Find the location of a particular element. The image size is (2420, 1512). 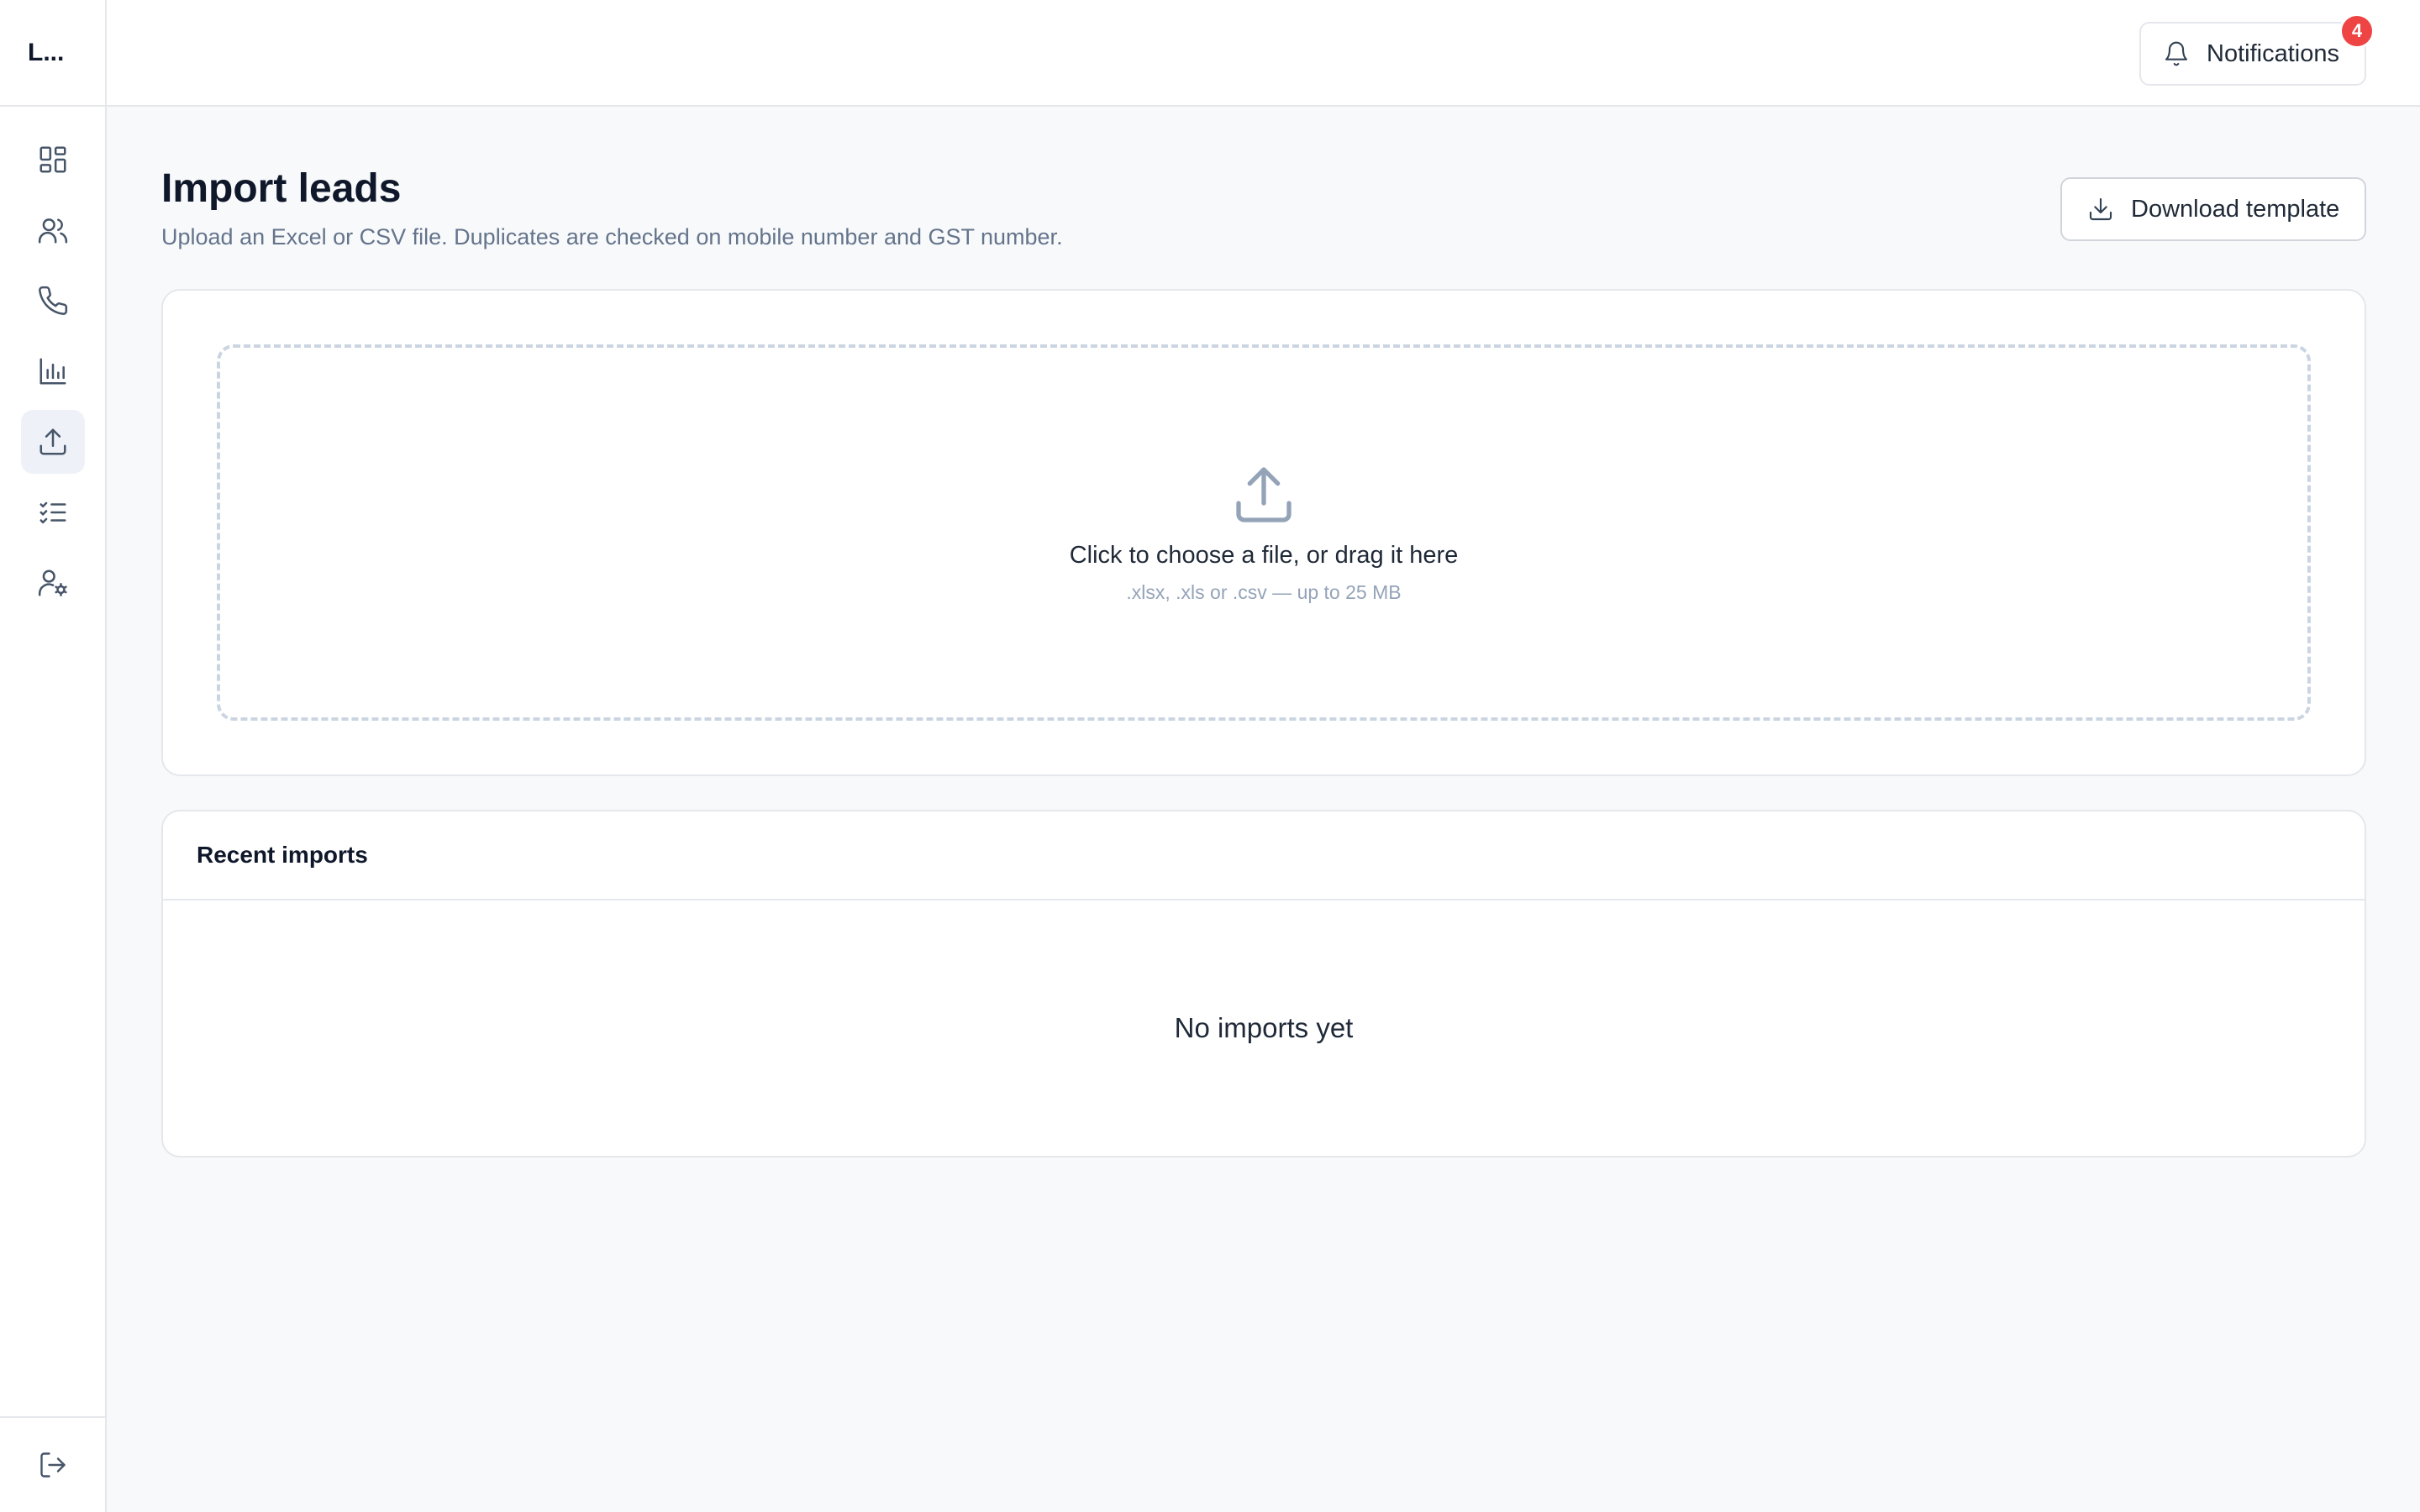

page-title: Import leads is located at coordinates (281, 188).